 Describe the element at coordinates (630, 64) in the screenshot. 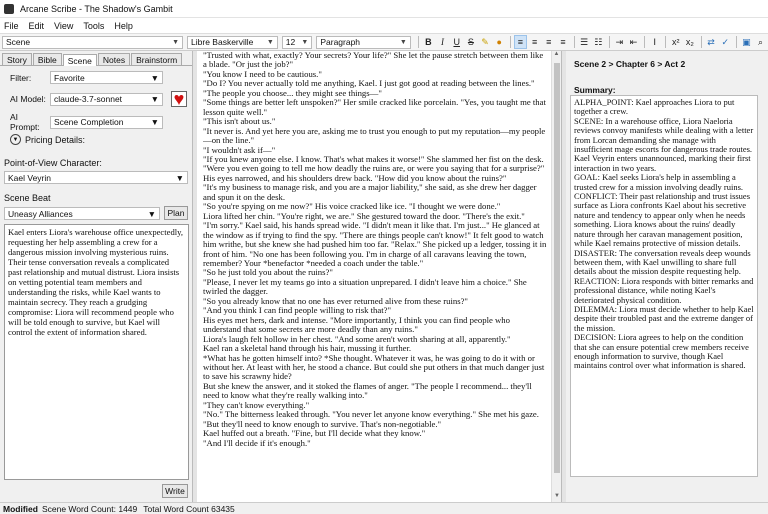

I see `breadcrumb: Scene 2 > Chapter 6 > Act 2` at that location.